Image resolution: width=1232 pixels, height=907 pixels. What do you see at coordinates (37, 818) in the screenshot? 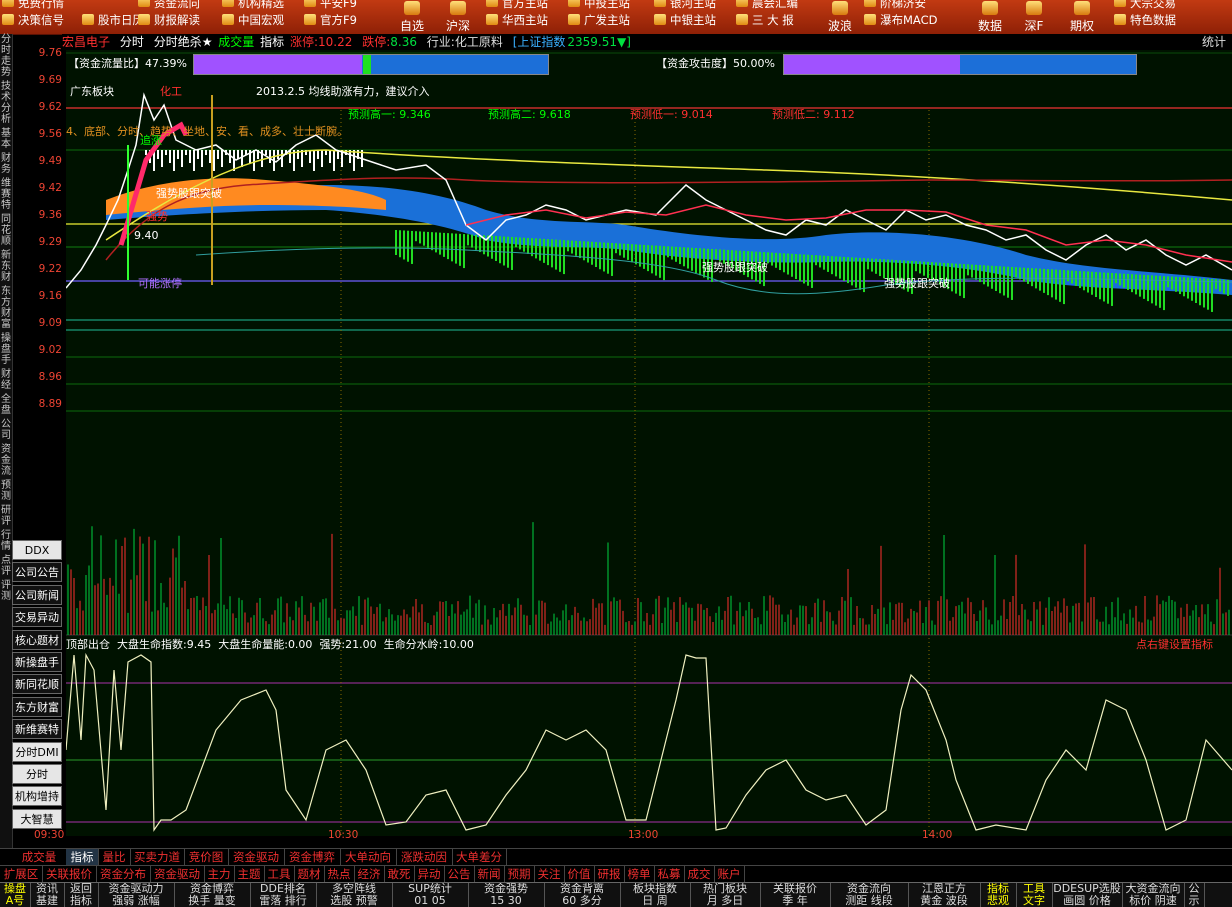
I see `left-button-12: 大智慧` at bounding box center [37, 818].